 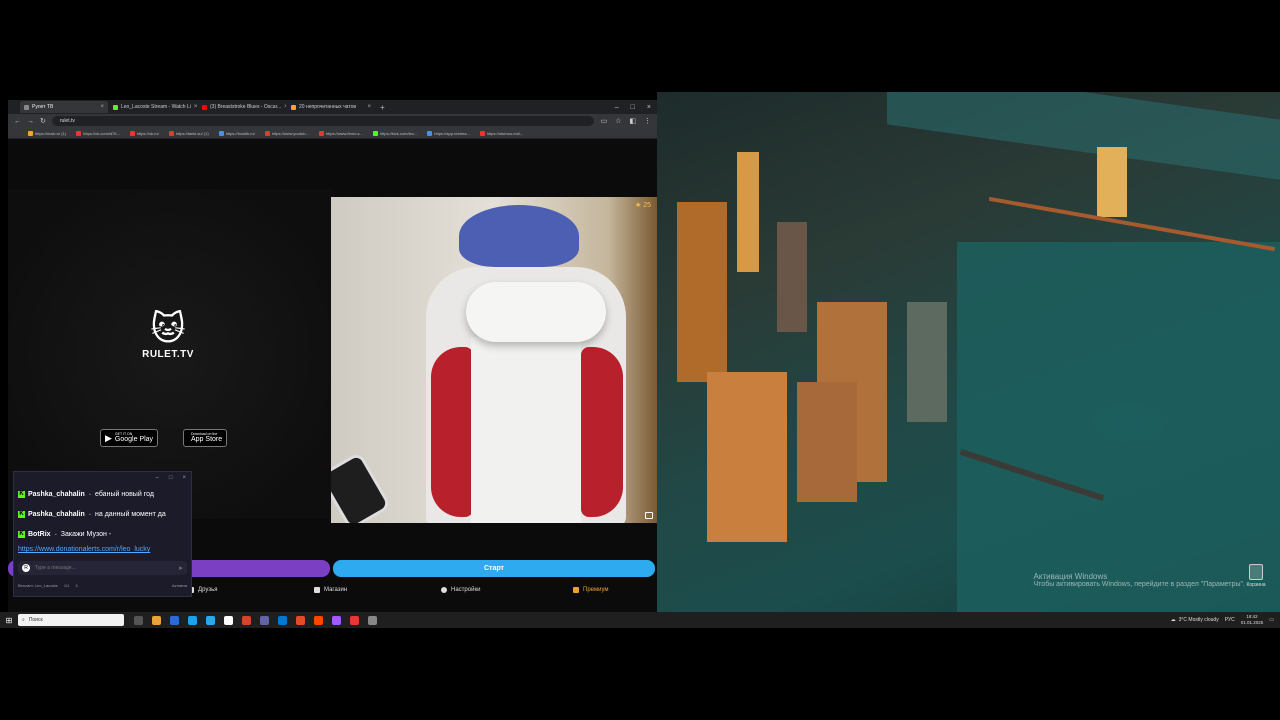 What do you see at coordinates (144, 133) in the screenshot?
I see `bookmark-item: https://ok.ru/` at bounding box center [144, 133].